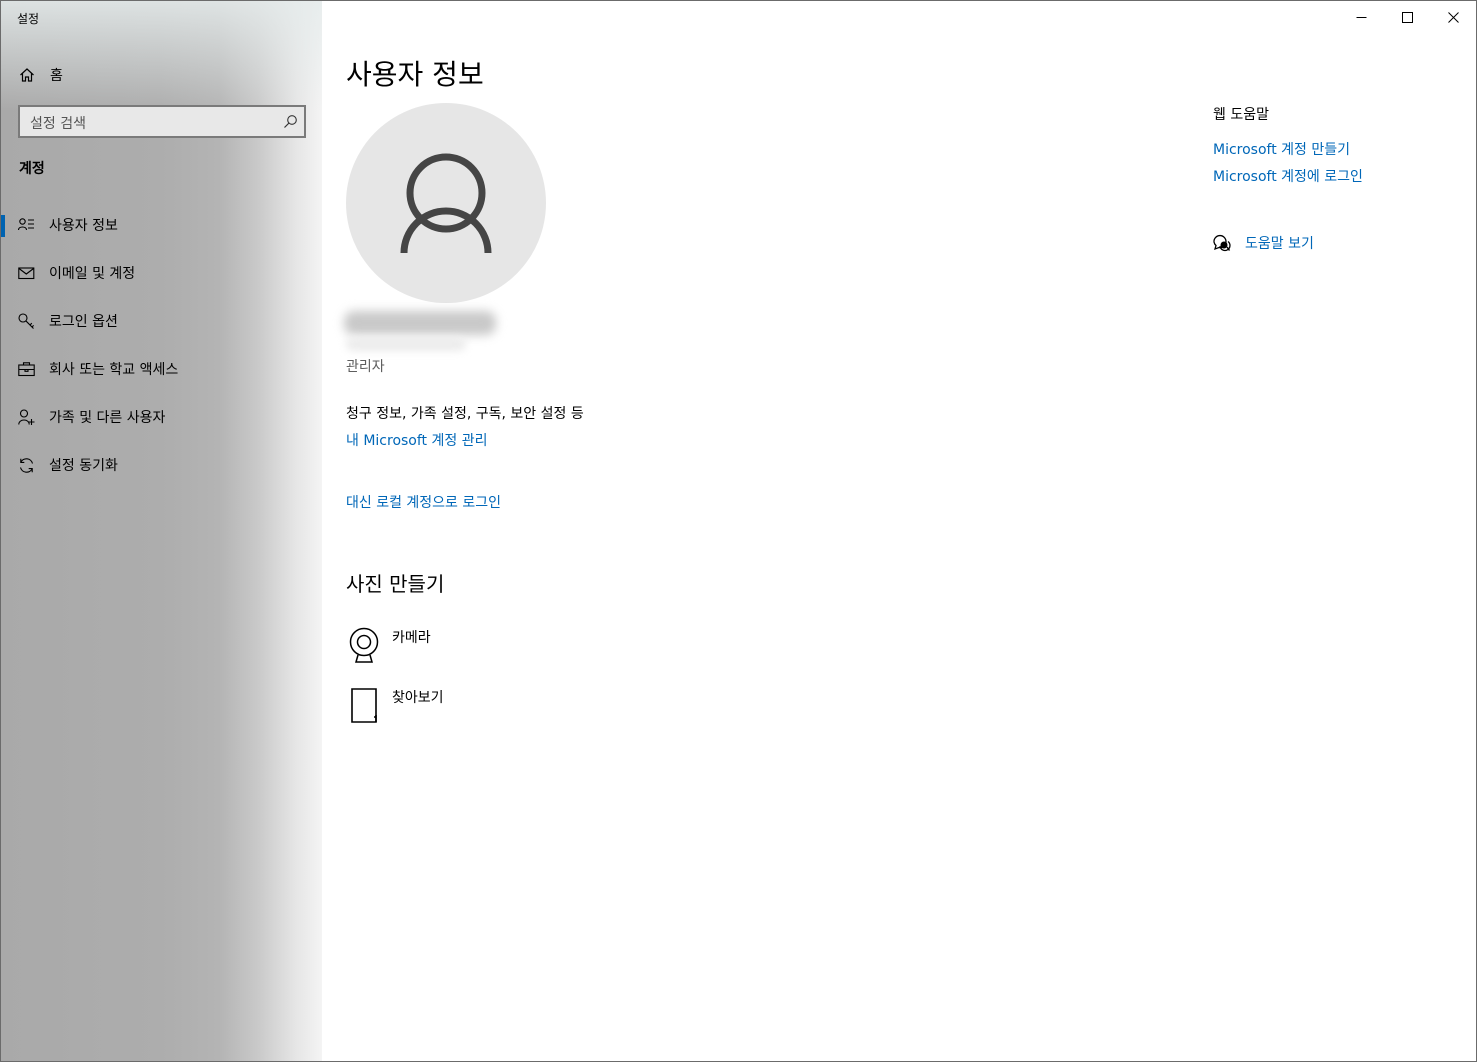 The height and width of the screenshot is (1062, 1477). I want to click on close-icon, so click(1453, 17).